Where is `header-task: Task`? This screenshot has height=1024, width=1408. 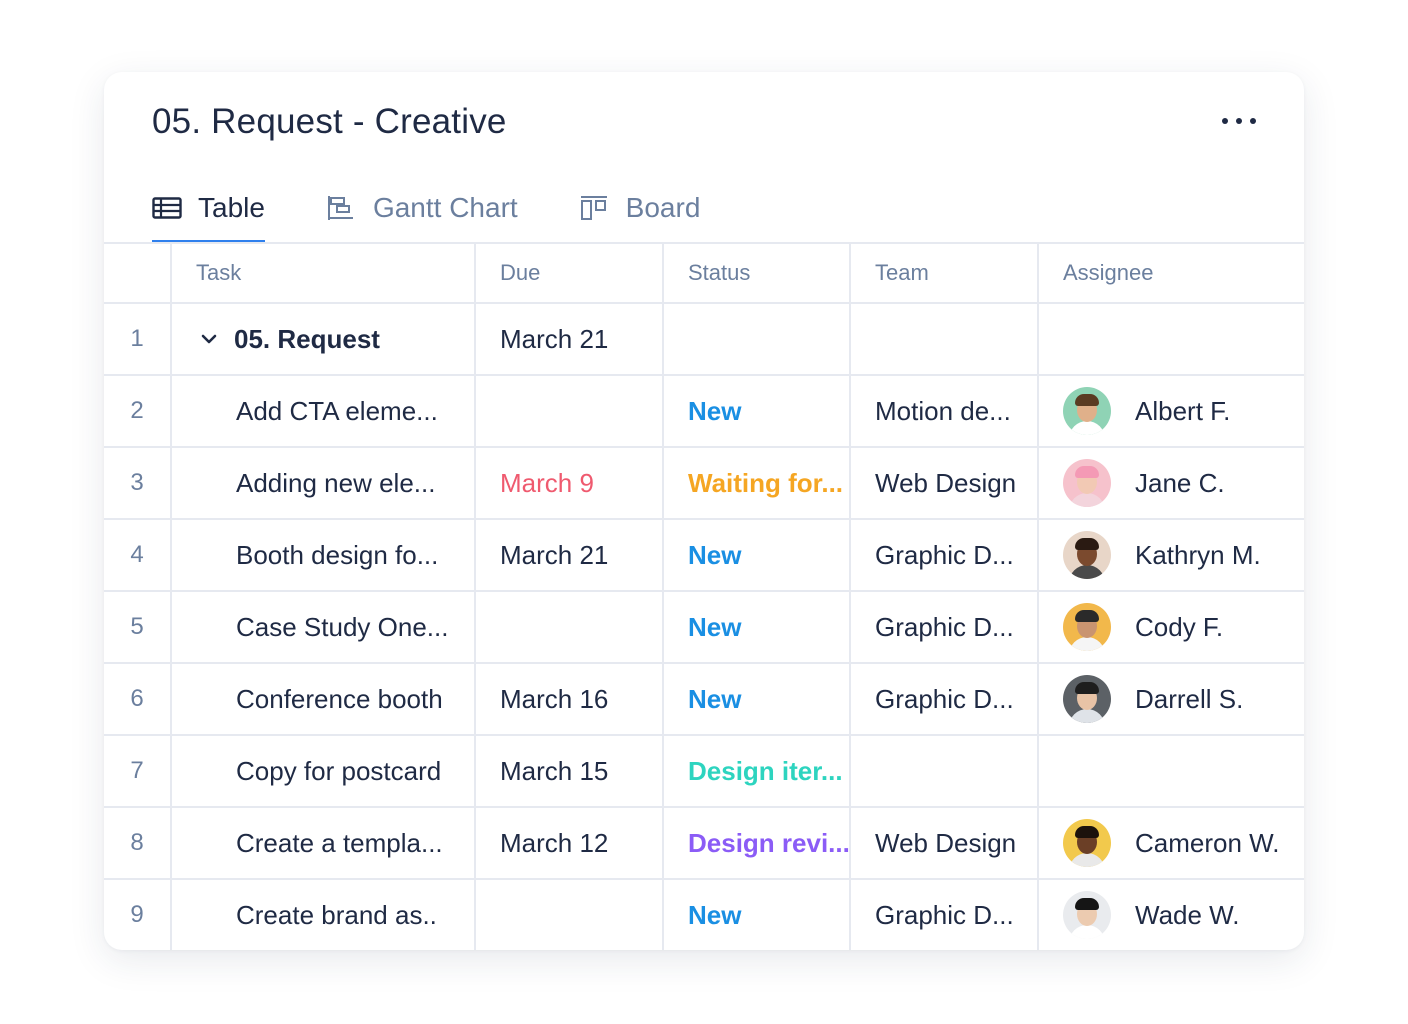 header-task: Task is located at coordinates (324, 273).